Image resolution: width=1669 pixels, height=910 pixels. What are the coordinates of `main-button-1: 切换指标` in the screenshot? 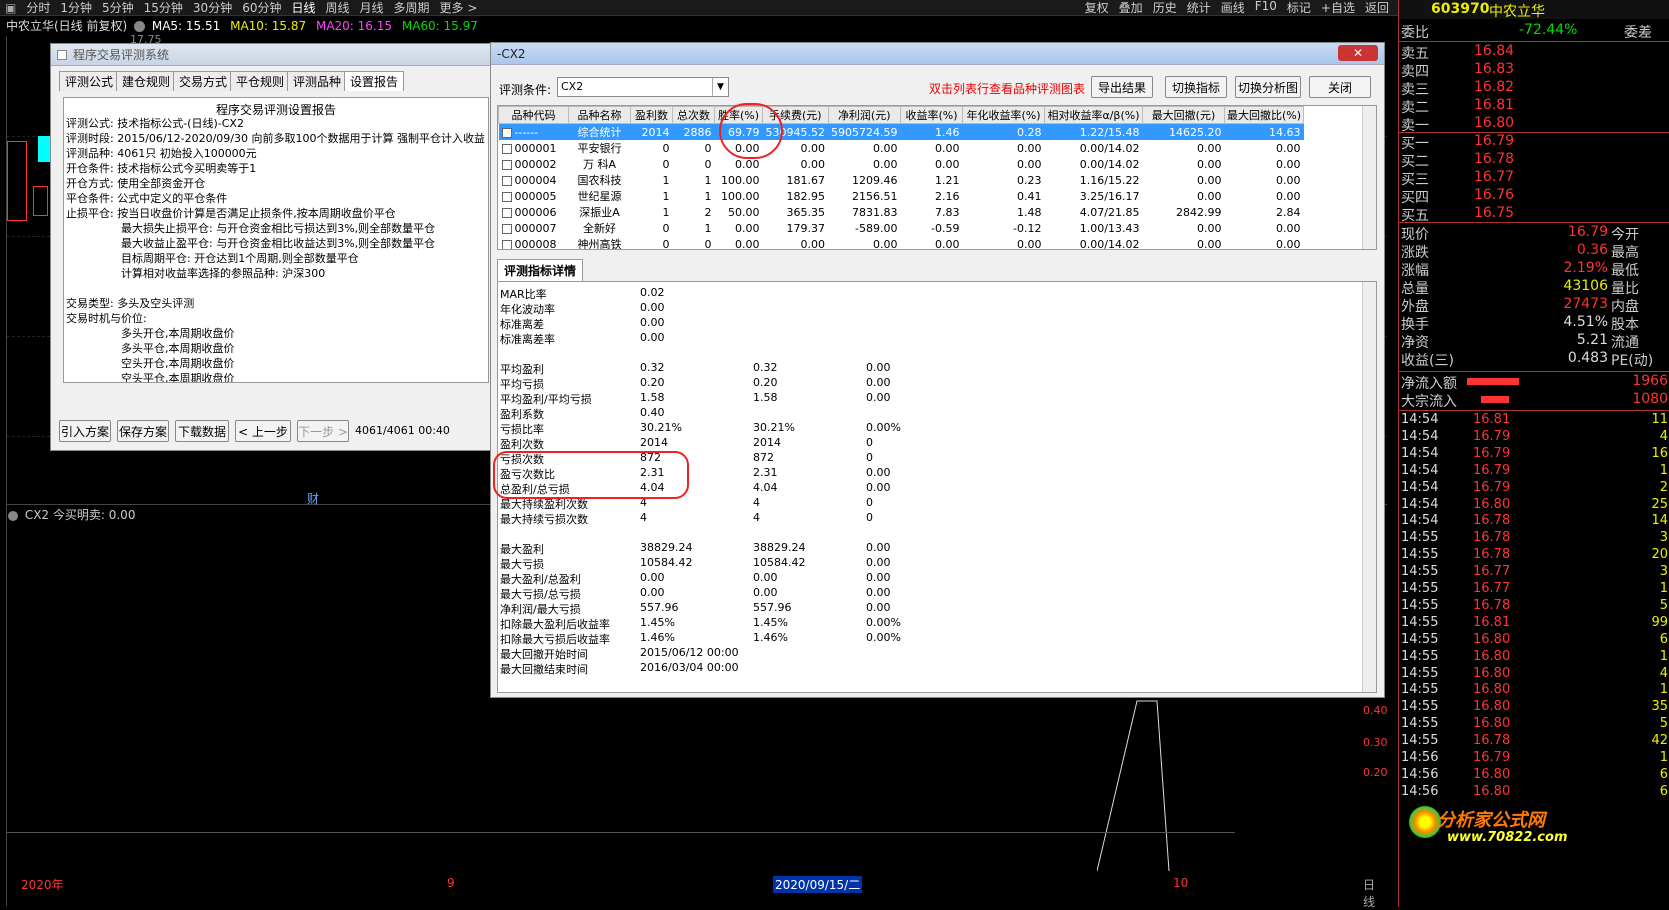 It's located at (1196, 87).